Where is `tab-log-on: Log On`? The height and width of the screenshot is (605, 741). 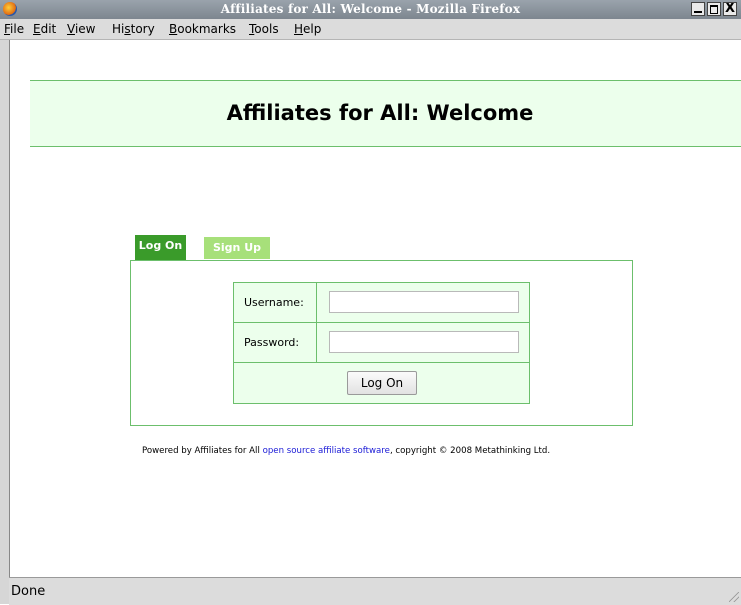
tab-log-on: Log On is located at coordinates (160, 247).